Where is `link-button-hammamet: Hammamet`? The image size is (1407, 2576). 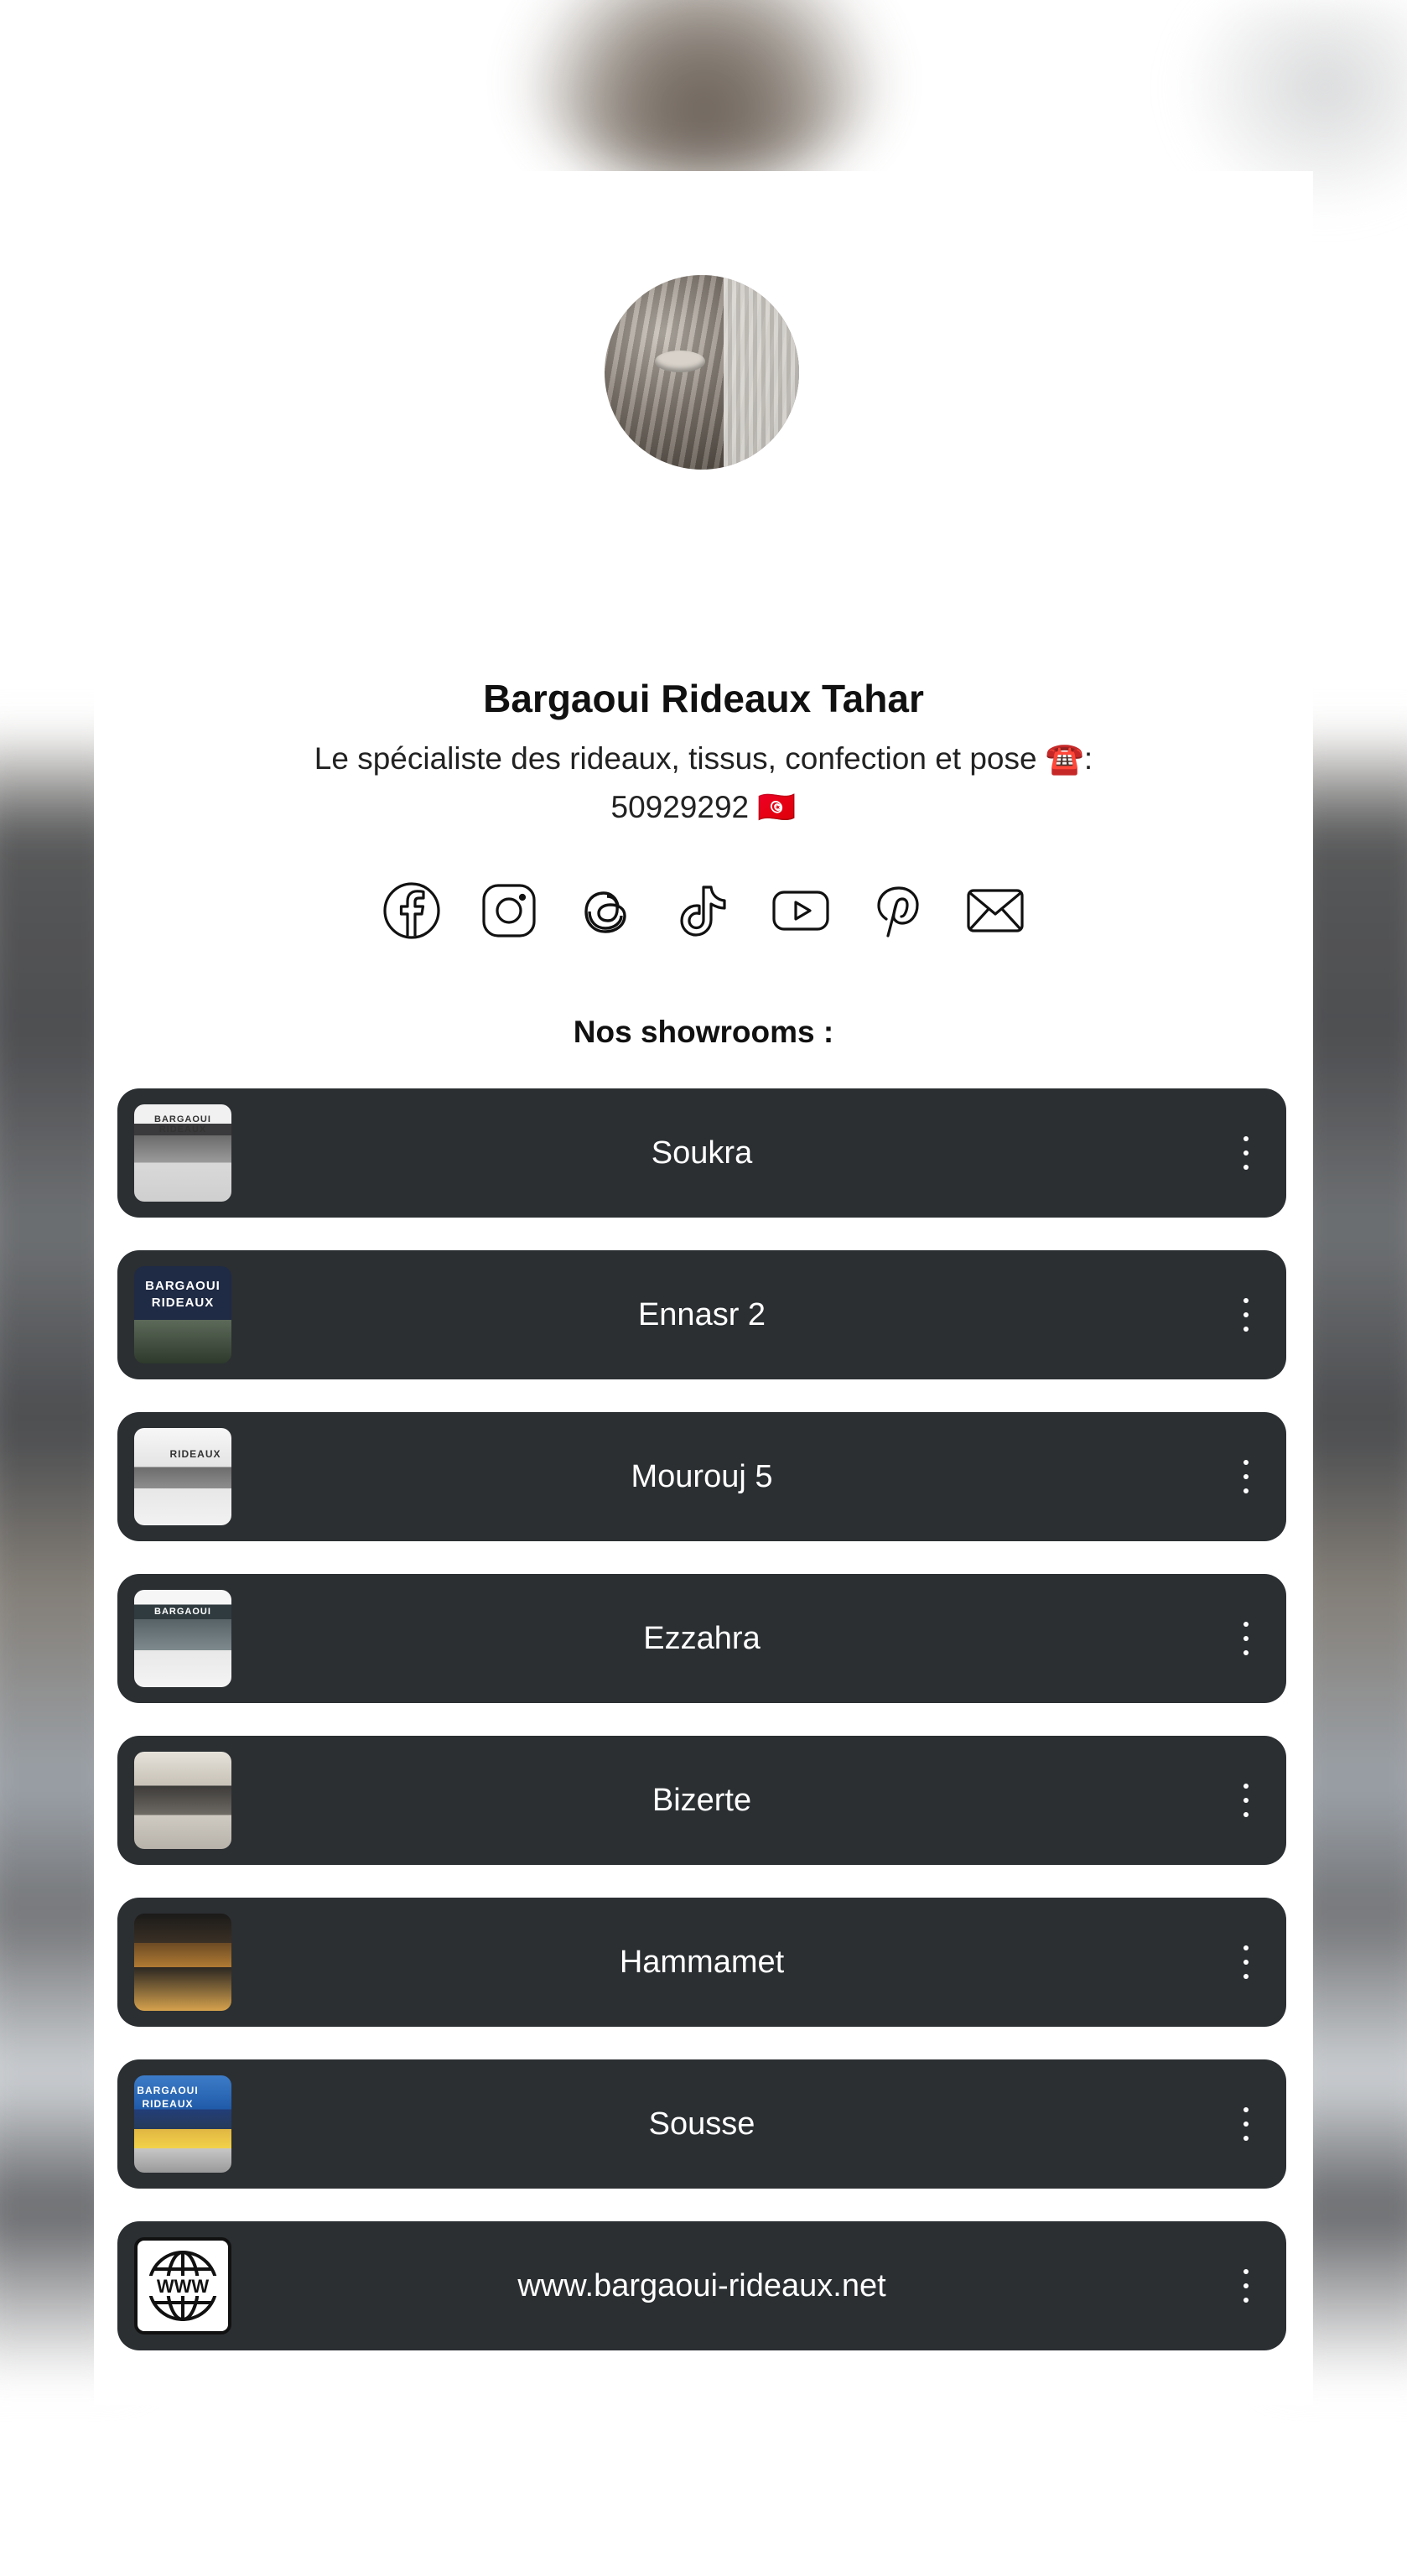 link-button-hammamet: Hammamet is located at coordinates (701, 1963).